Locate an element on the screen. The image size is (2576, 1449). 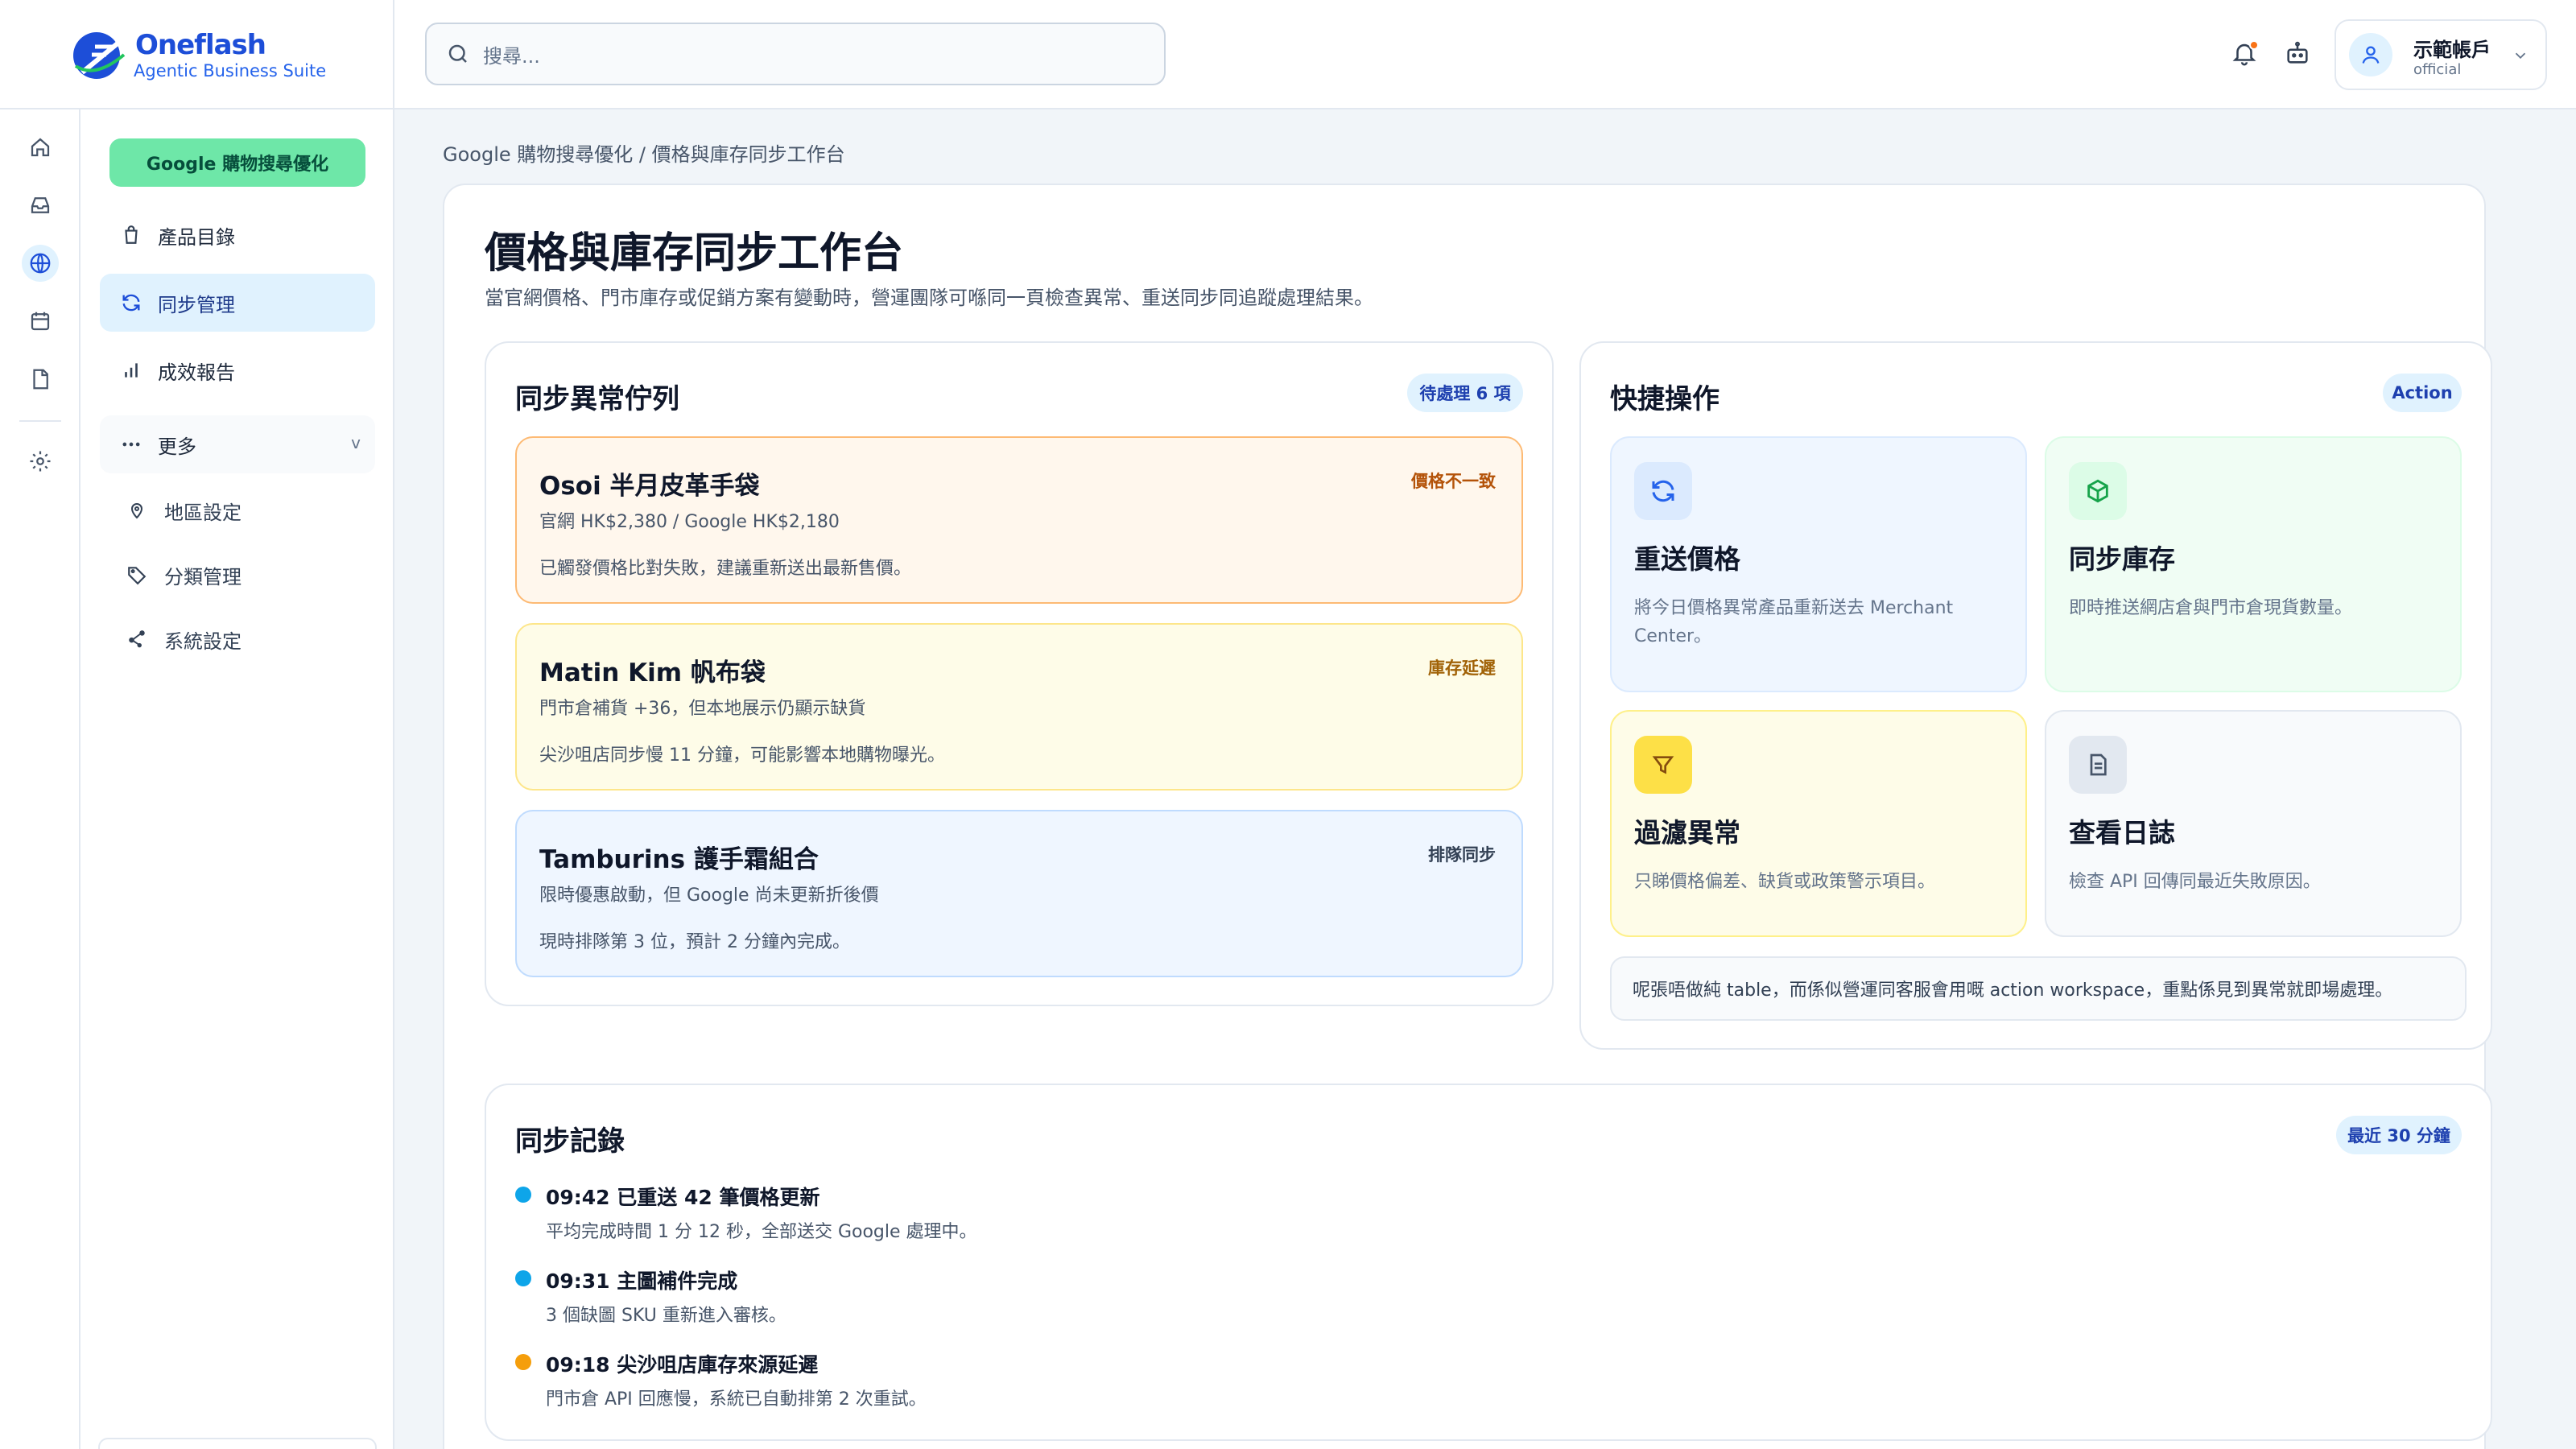
account-name: 示範帳戶 is located at coordinates (2452, 50).